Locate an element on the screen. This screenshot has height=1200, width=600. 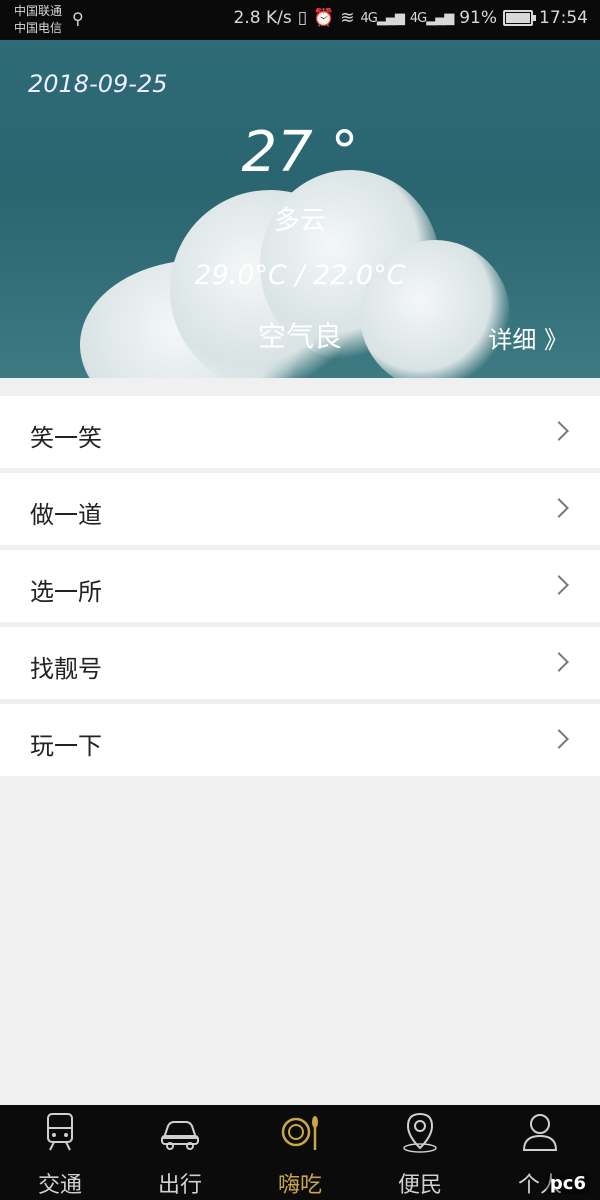
alarm-icon: ⏰ is located at coordinates (324, 18).